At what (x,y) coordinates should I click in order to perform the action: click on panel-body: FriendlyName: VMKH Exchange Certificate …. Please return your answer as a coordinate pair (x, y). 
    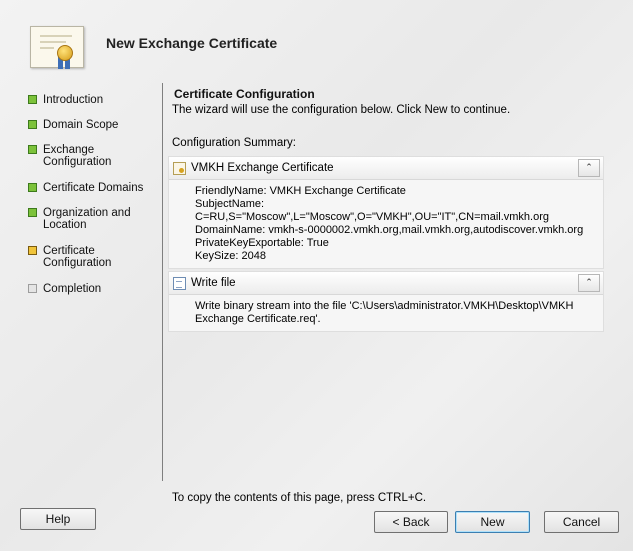
    Looking at the image, I should click on (389, 223).